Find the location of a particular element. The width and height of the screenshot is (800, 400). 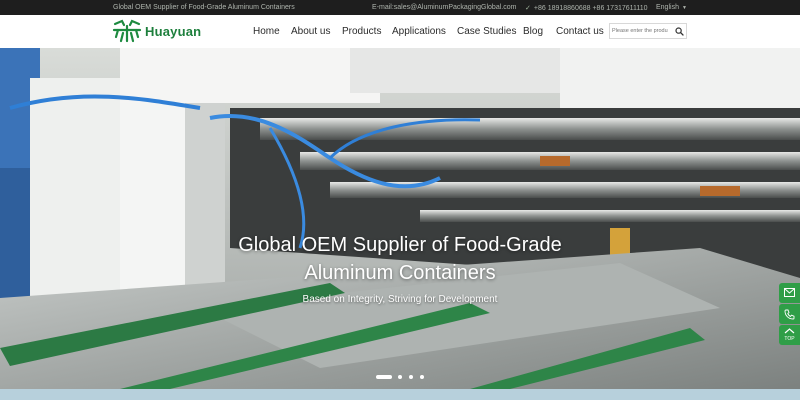

mail-icon is located at coordinates (789, 292).